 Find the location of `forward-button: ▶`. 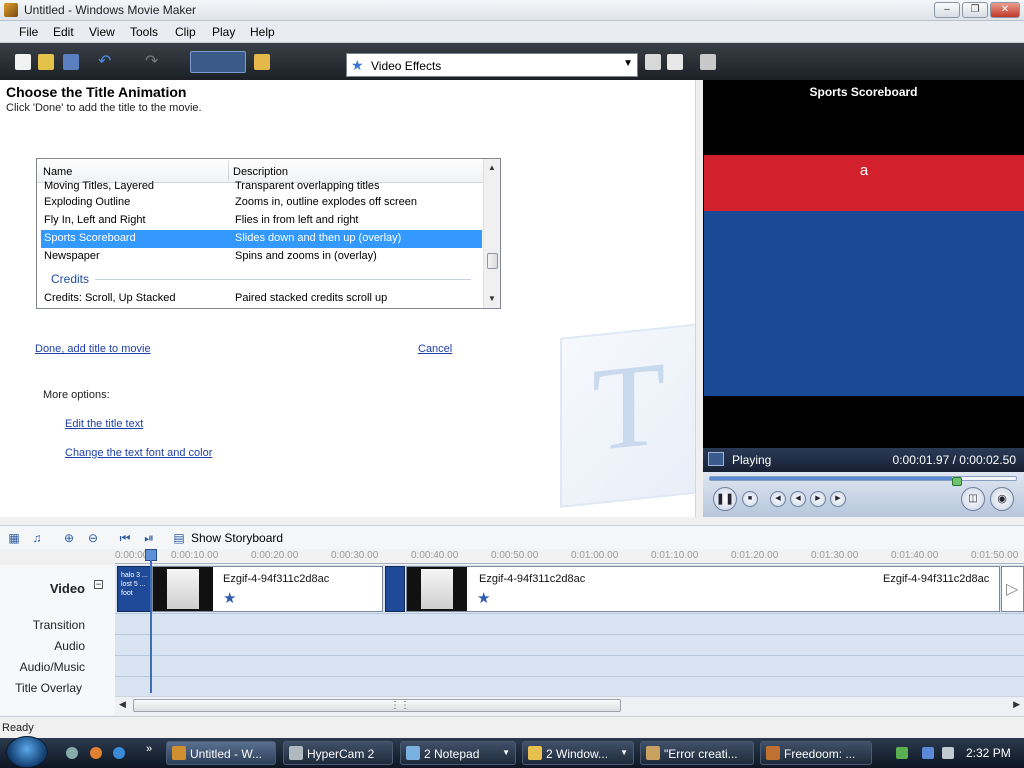

forward-button: ▶ is located at coordinates (818, 499).